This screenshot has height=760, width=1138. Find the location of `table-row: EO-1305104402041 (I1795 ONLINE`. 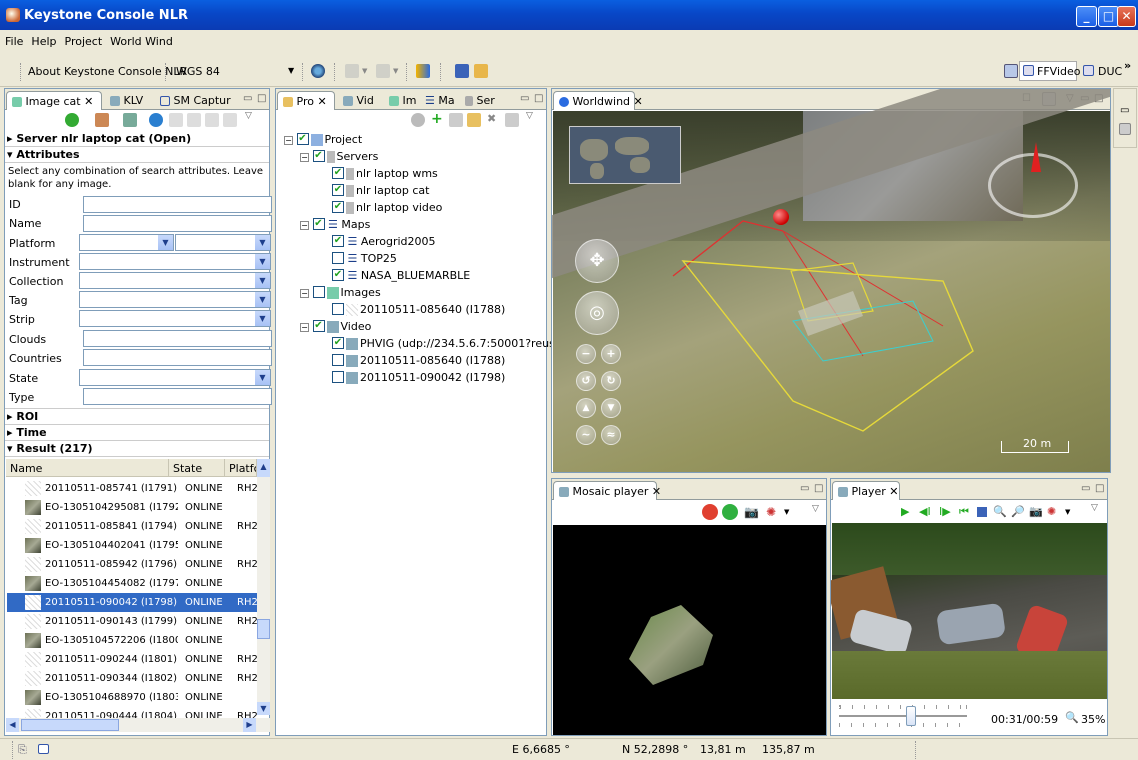

table-row: EO-1305104402041 (I1795 ONLINE is located at coordinates (134, 545).